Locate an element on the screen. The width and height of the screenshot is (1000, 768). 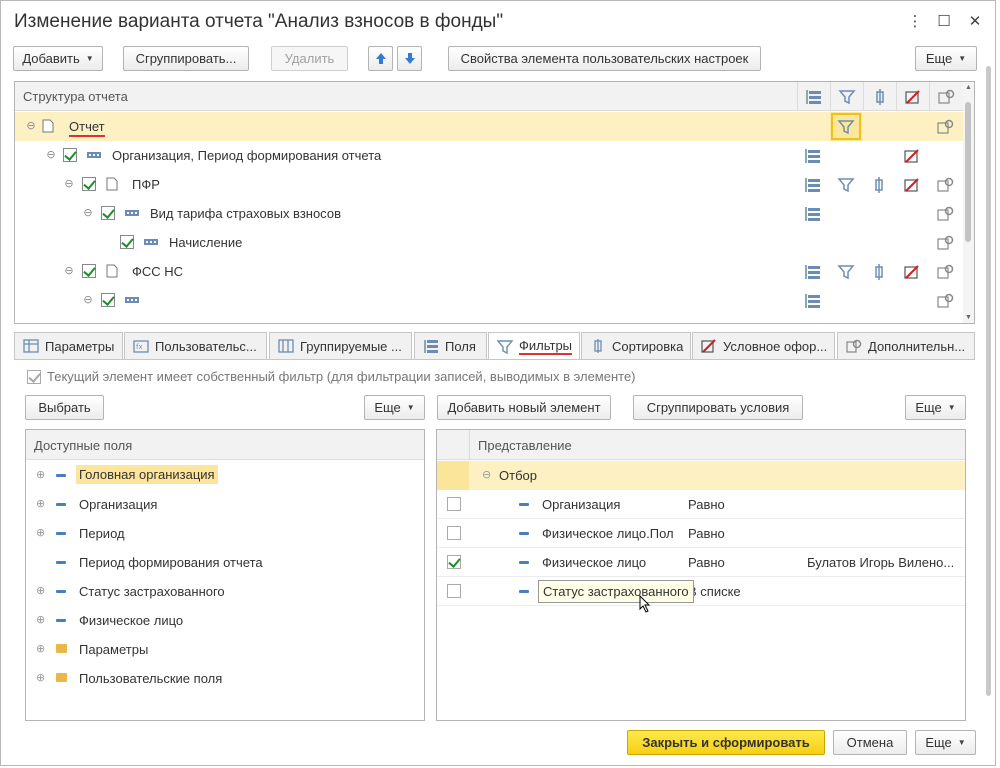
field-item: ⊕ Головная организация is located at coordinates (225, 475).